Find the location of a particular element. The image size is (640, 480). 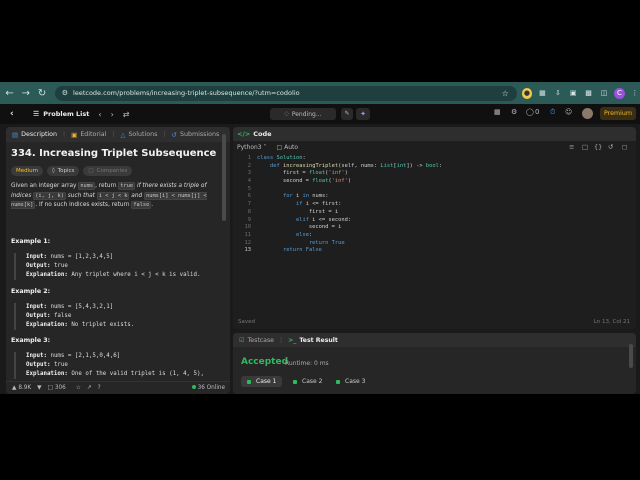

pass-dot is located at coordinates (249, 381).